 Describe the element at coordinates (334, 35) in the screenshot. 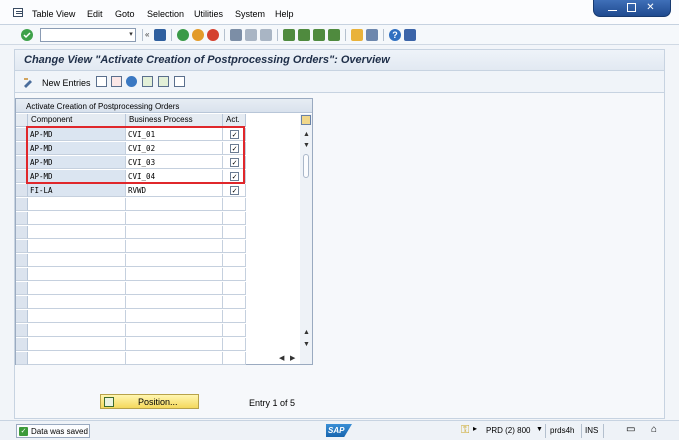

I see `last-page-icon` at that location.